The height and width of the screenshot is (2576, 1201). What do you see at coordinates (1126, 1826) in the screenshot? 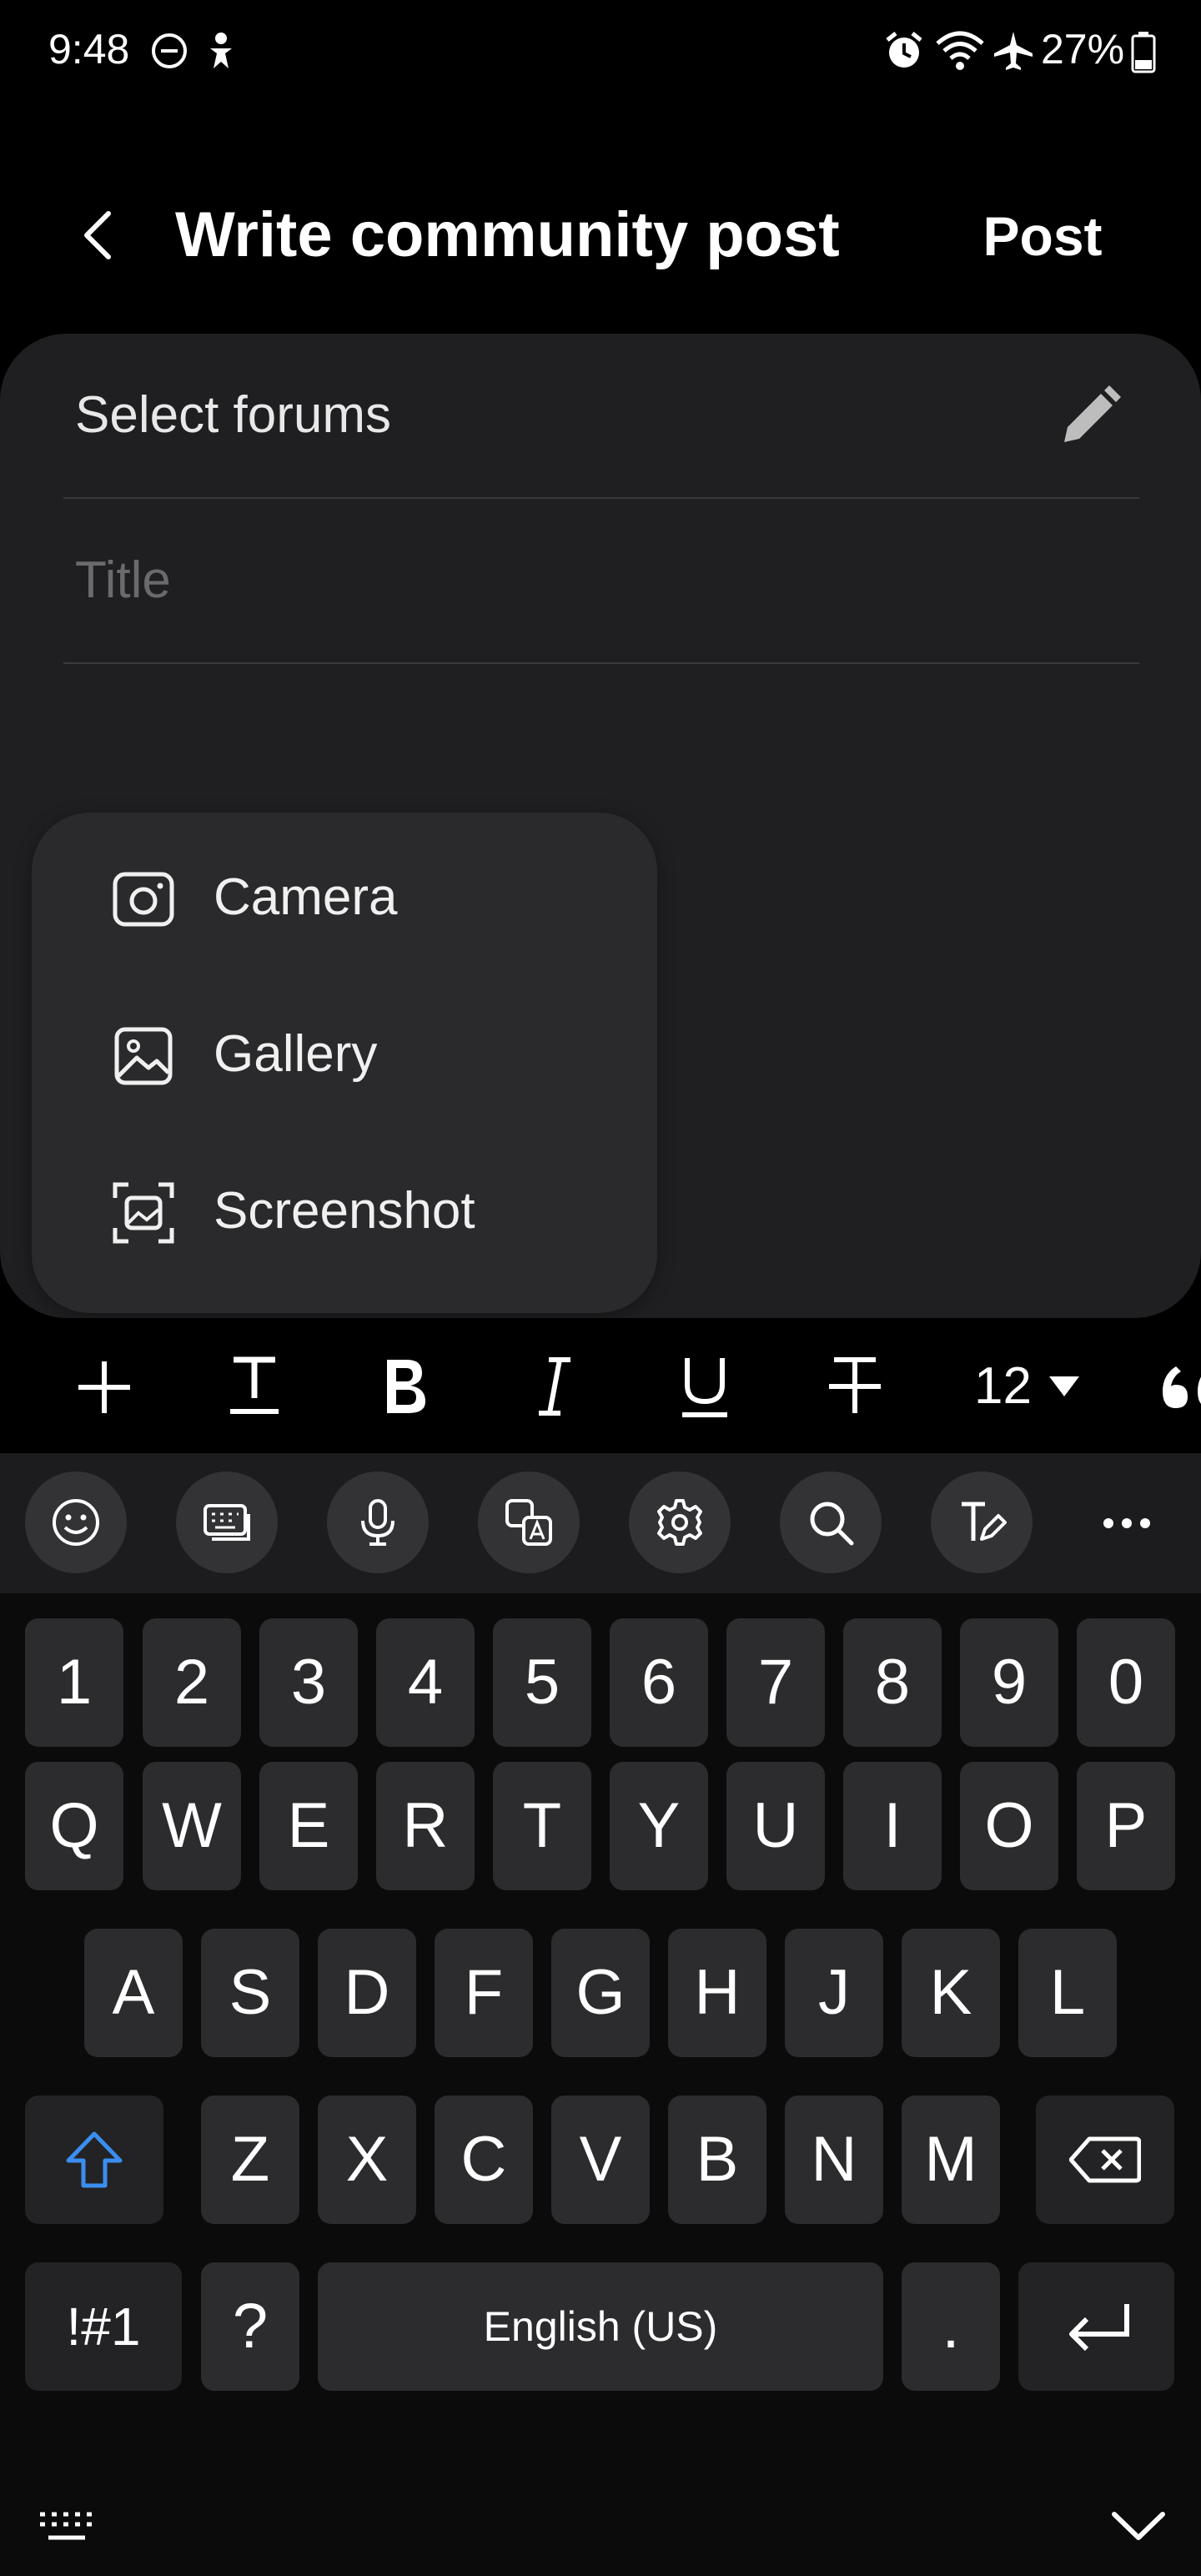
I see `key-p: P` at bounding box center [1126, 1826].